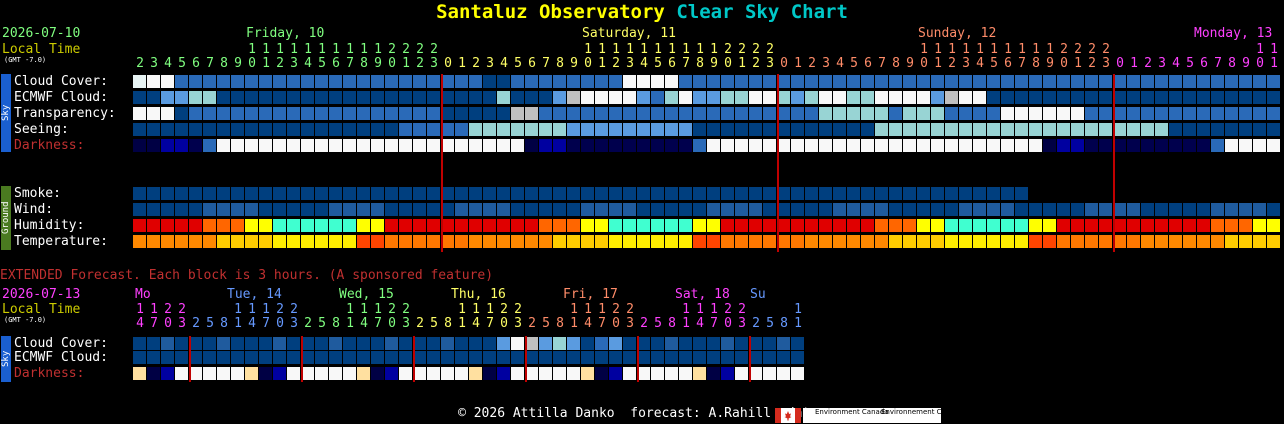  Describe the element at coordinates (852, 412) in the screenshot. I see `agency-name-en: Environment Canada` at that location.